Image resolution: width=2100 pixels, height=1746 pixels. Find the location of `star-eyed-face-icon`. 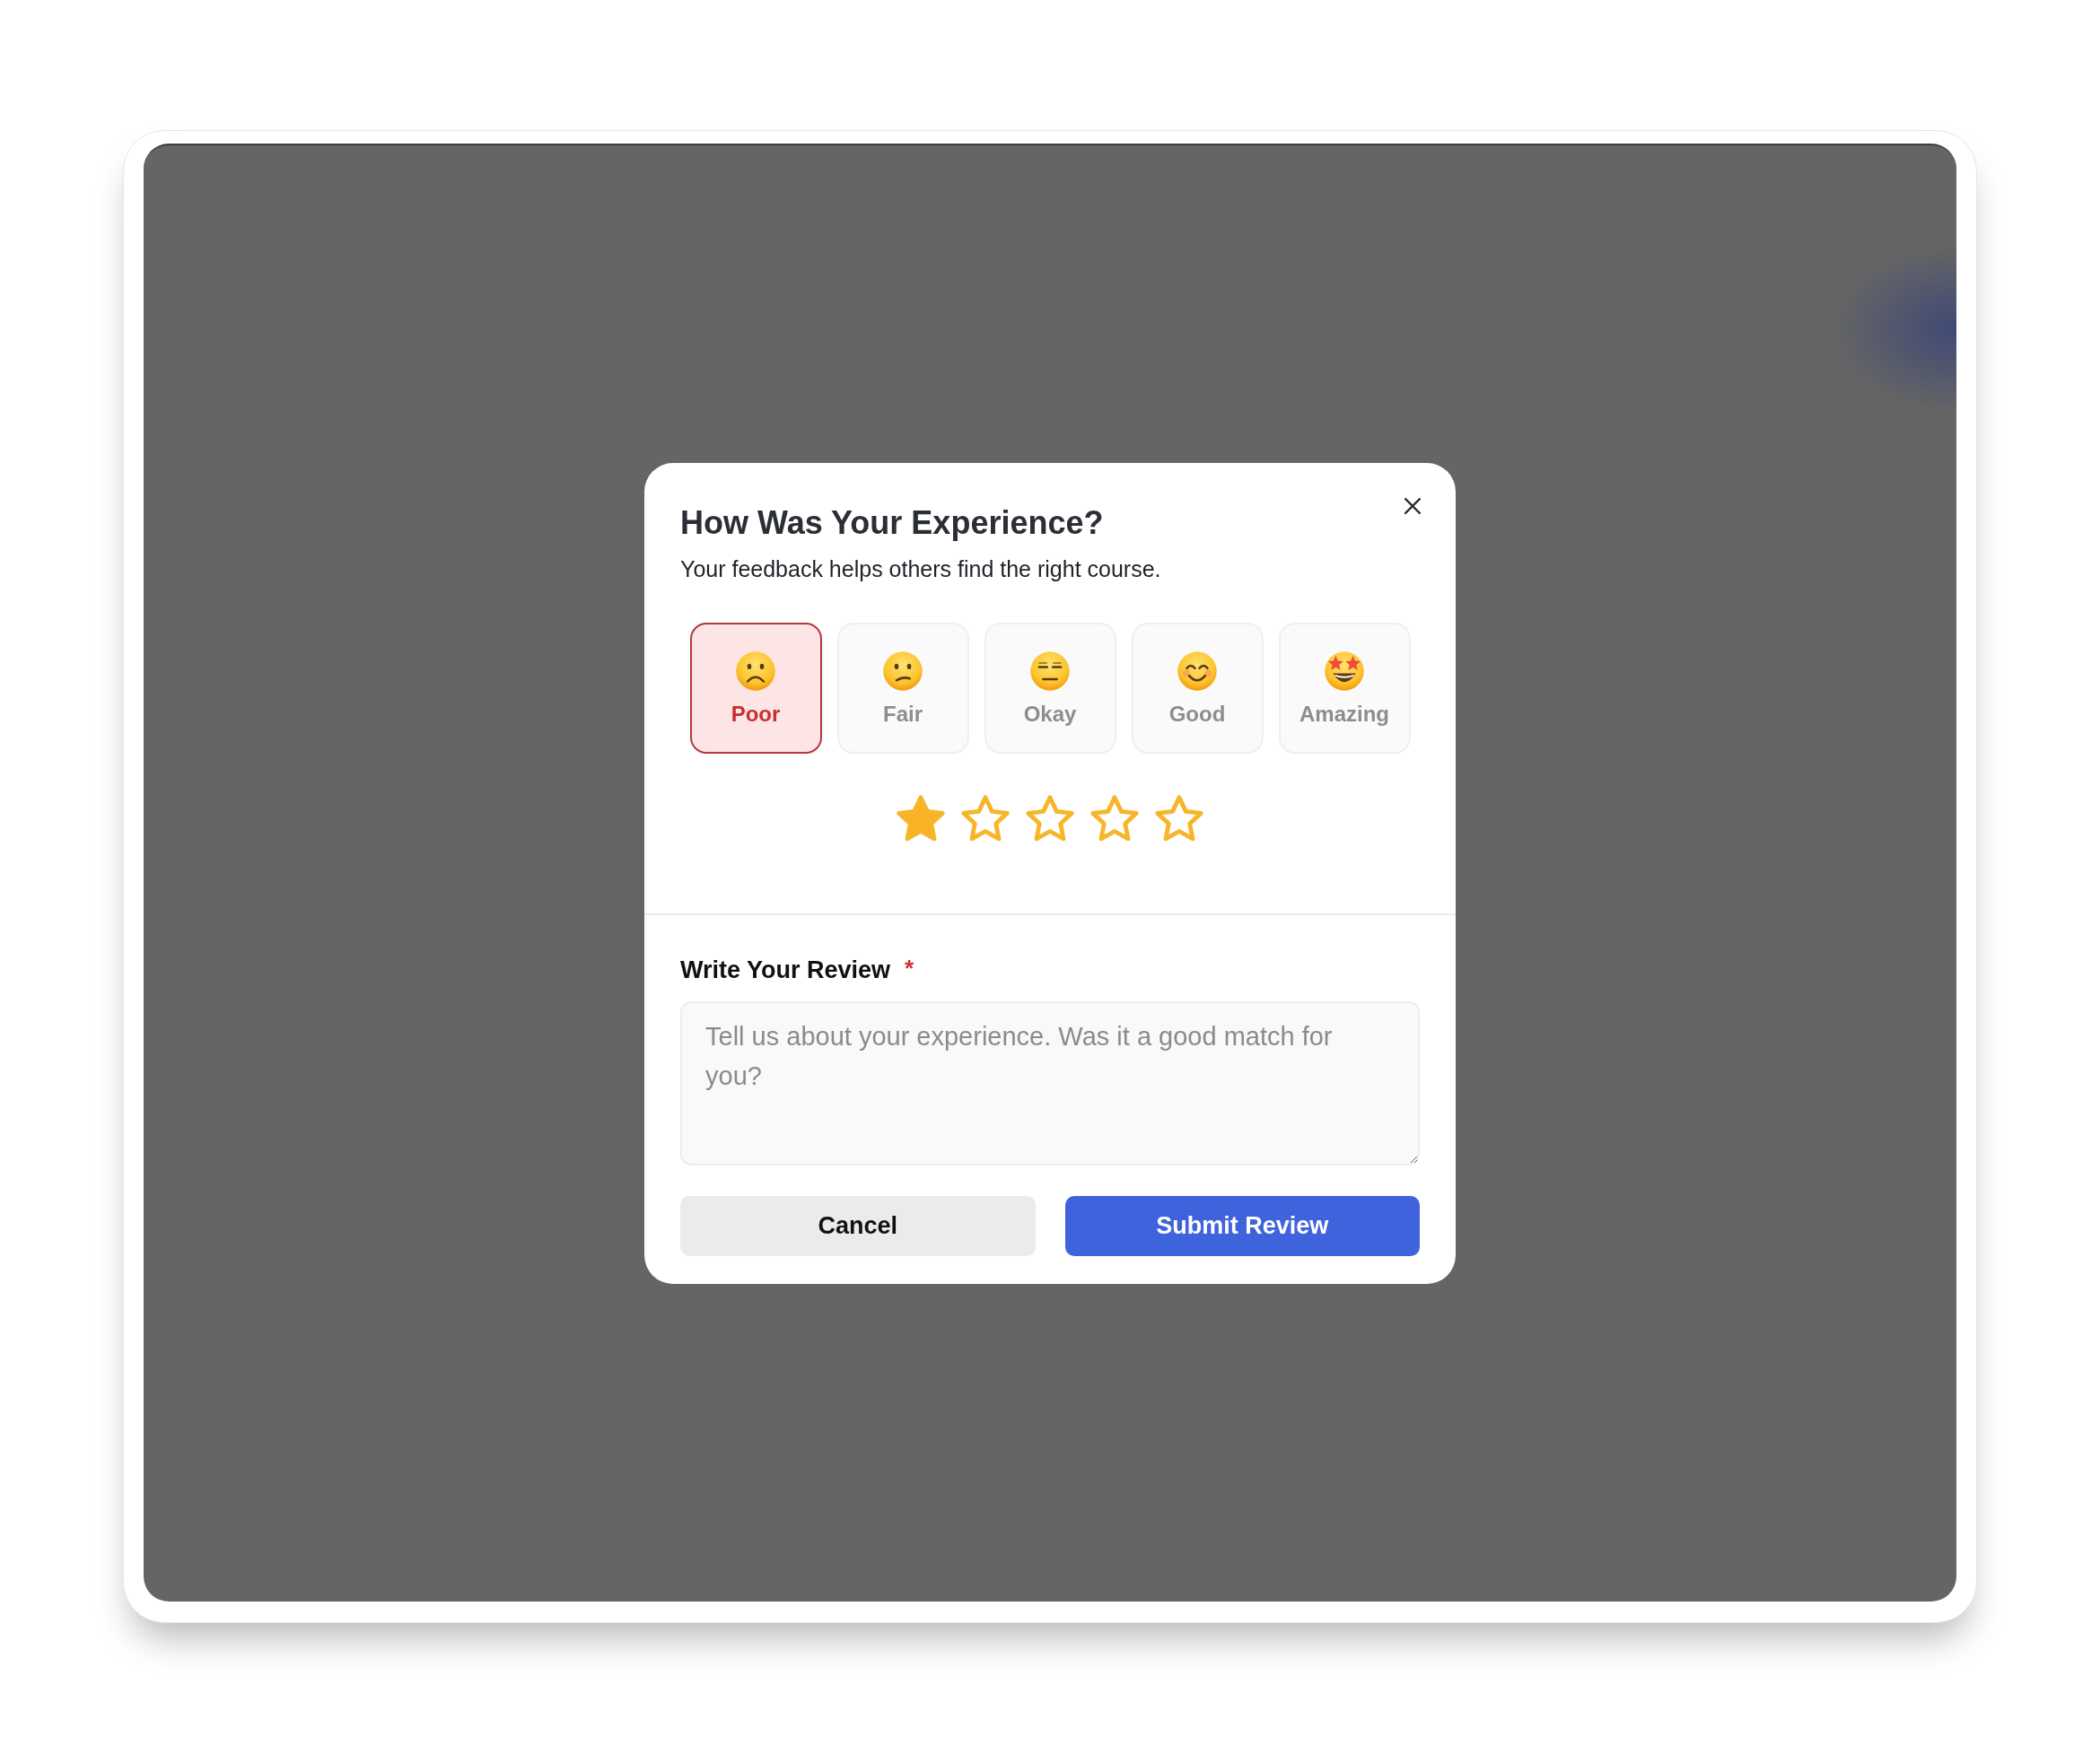

star-eyed-face-icon is located at coordinates (1344, 671).